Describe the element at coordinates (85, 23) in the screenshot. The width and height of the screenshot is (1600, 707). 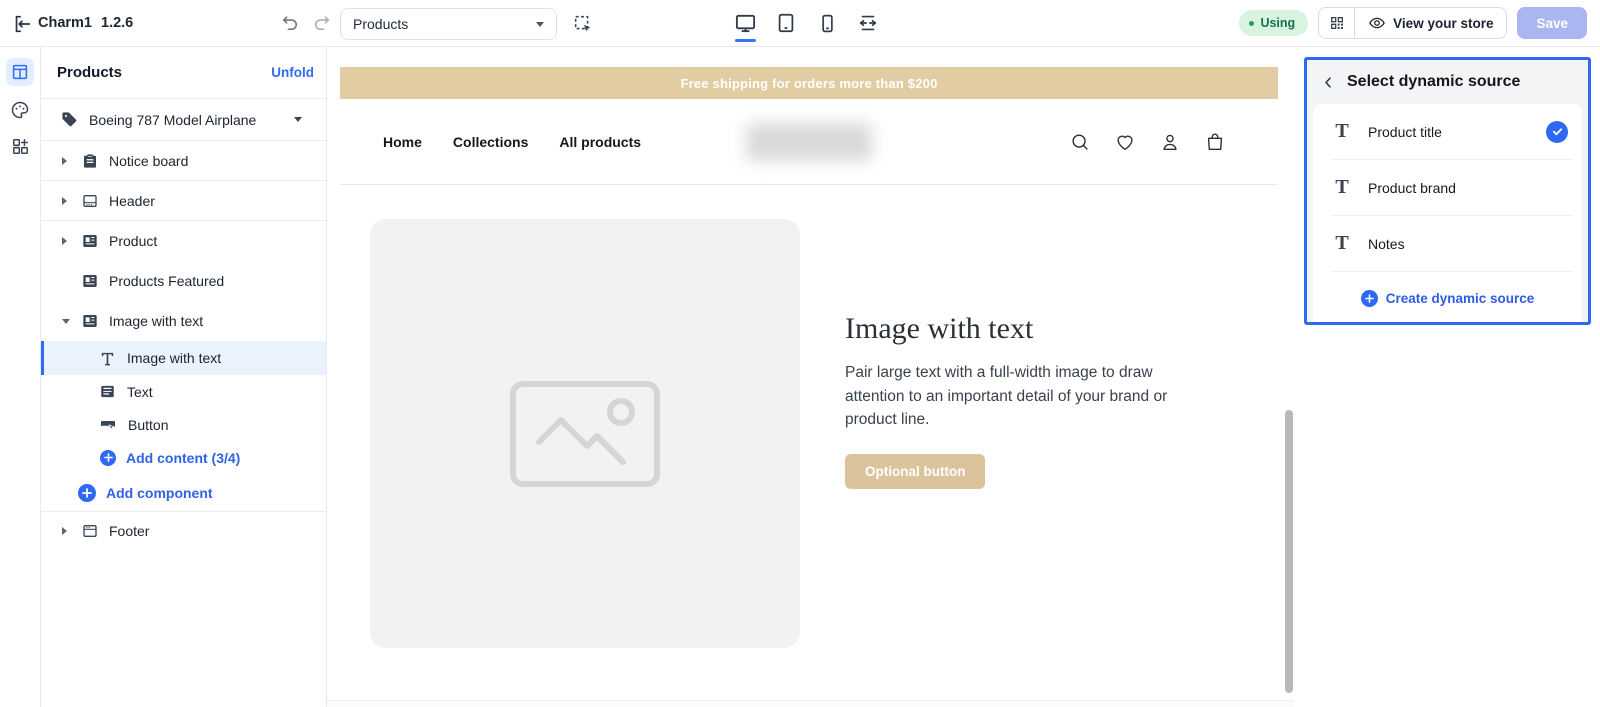
I see `app-title: Charm1 1.2.6` at that location.